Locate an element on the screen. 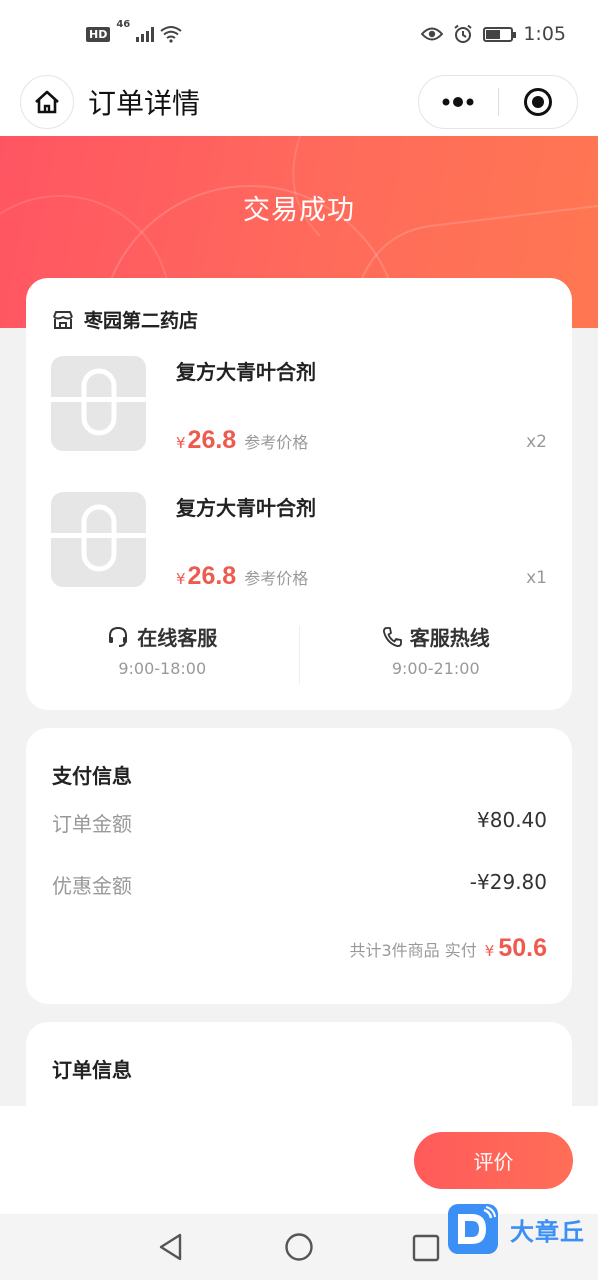 This screenshot has height=1280, width=598. more-button is located at coordinates (458, 102).